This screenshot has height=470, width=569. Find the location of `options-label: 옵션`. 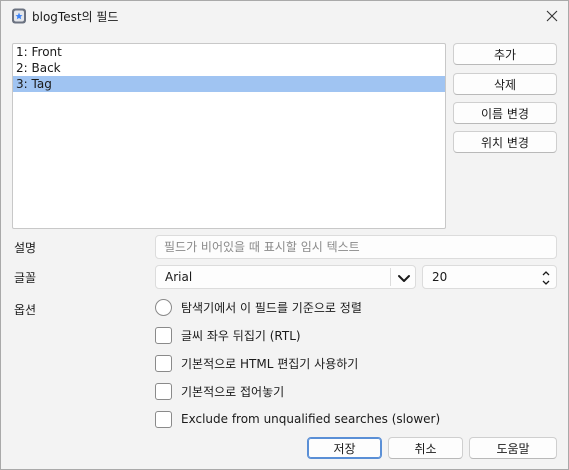

options-label: 옵션 is located at coordinates (25, 310).